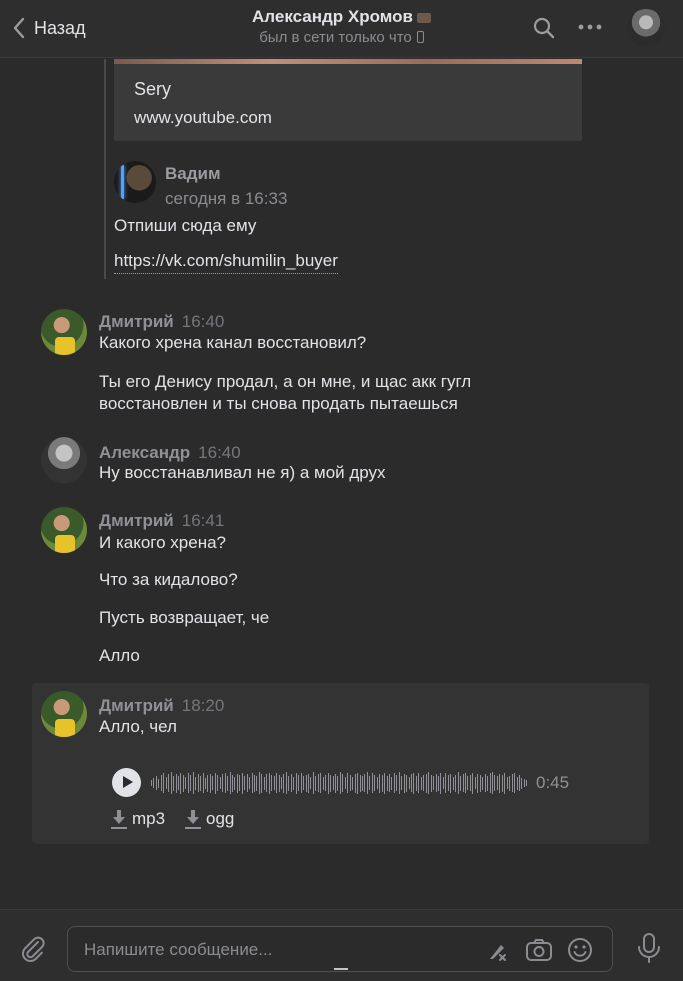  What do you see at coordinates (339, 783) in the screenshot?
I see `voice-waveform` at bounding box center [339, 783].